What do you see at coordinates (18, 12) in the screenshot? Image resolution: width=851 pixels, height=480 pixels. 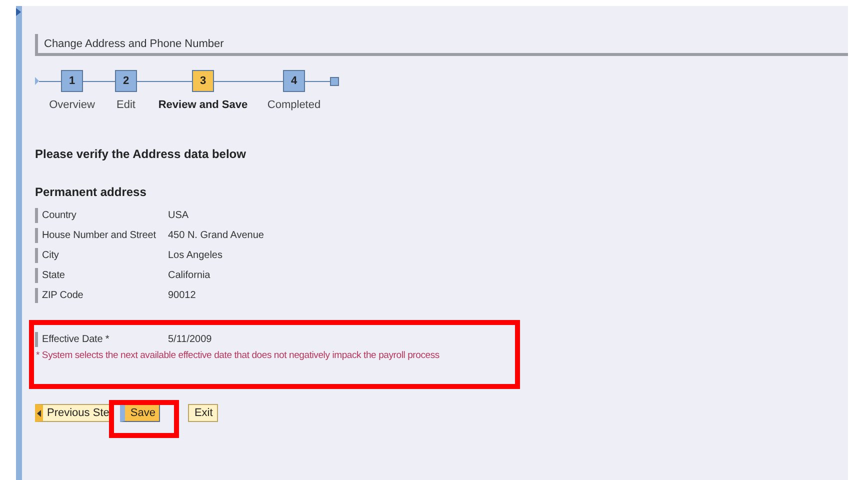 I see `expand-arrow-icon` at bounding box center [18, 12].